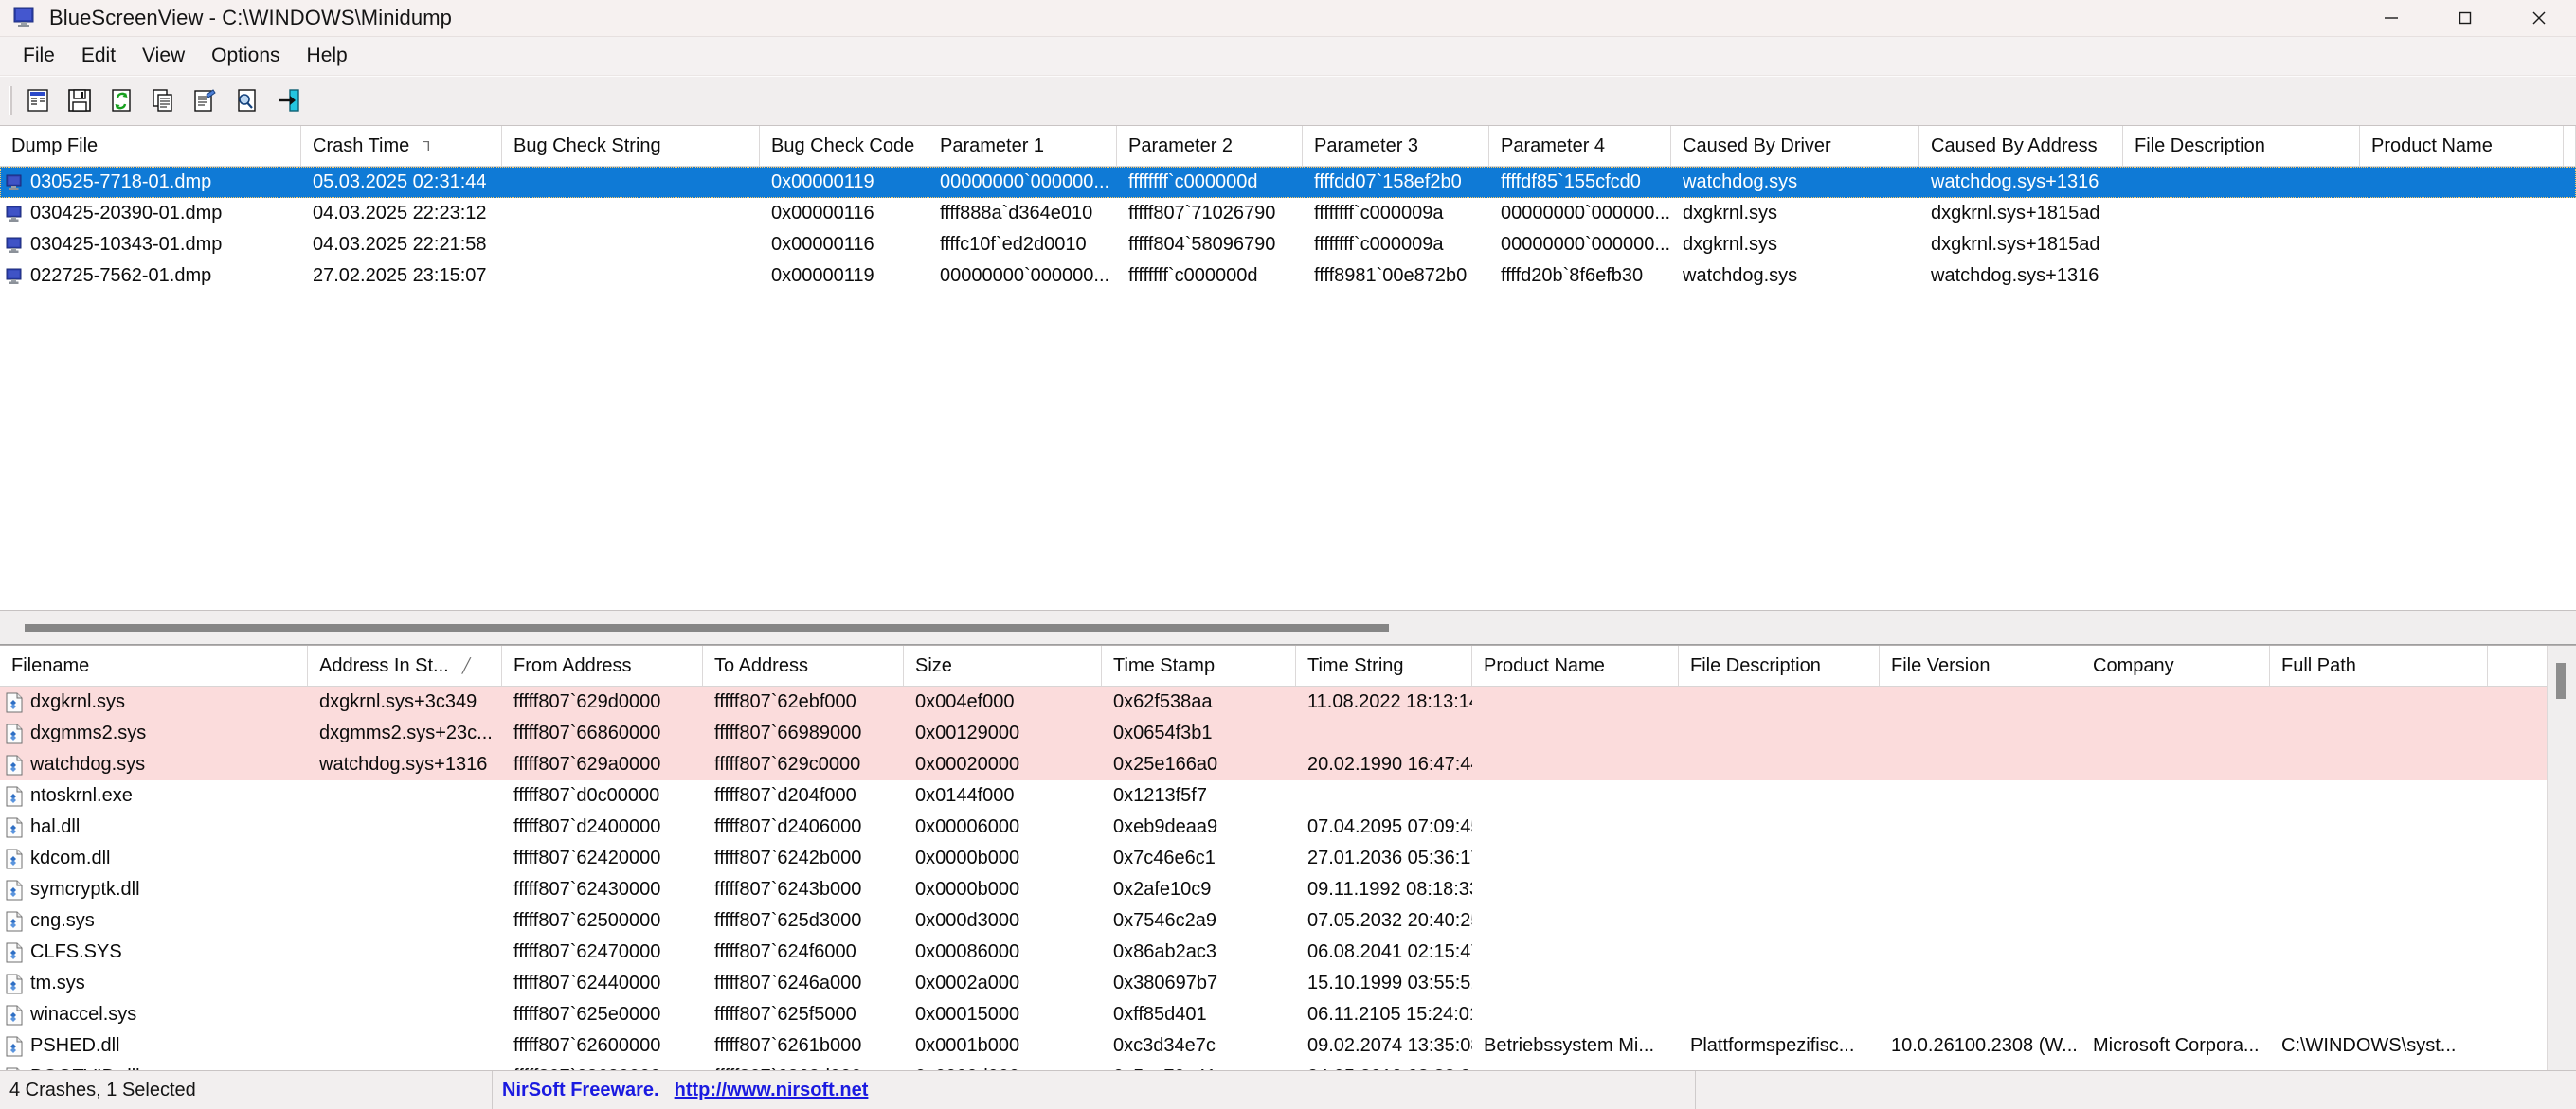 Image resolution: width=2576 pixels, height=1109 pixels. Describe the element at coordinates (55, 826) in the screenshot. I see `cell-text: hal.dll` at that location.